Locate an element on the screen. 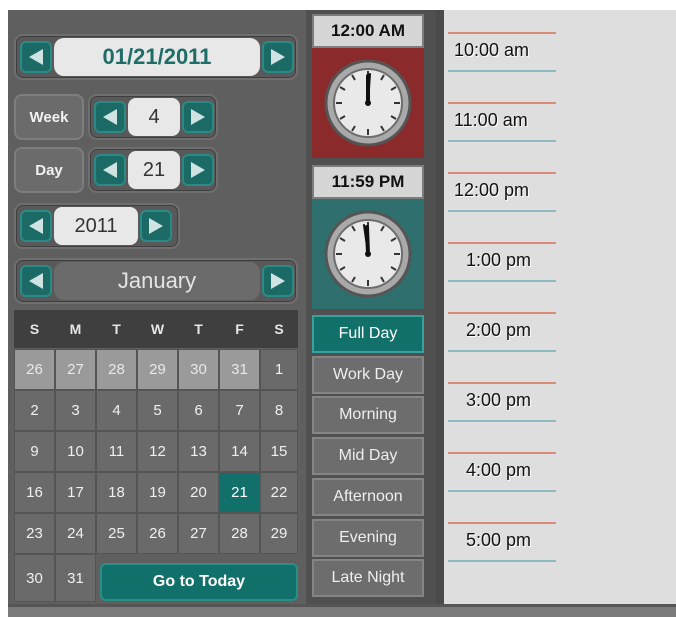  time-slot: 1:00 pm is located at coordinates (502, 264).